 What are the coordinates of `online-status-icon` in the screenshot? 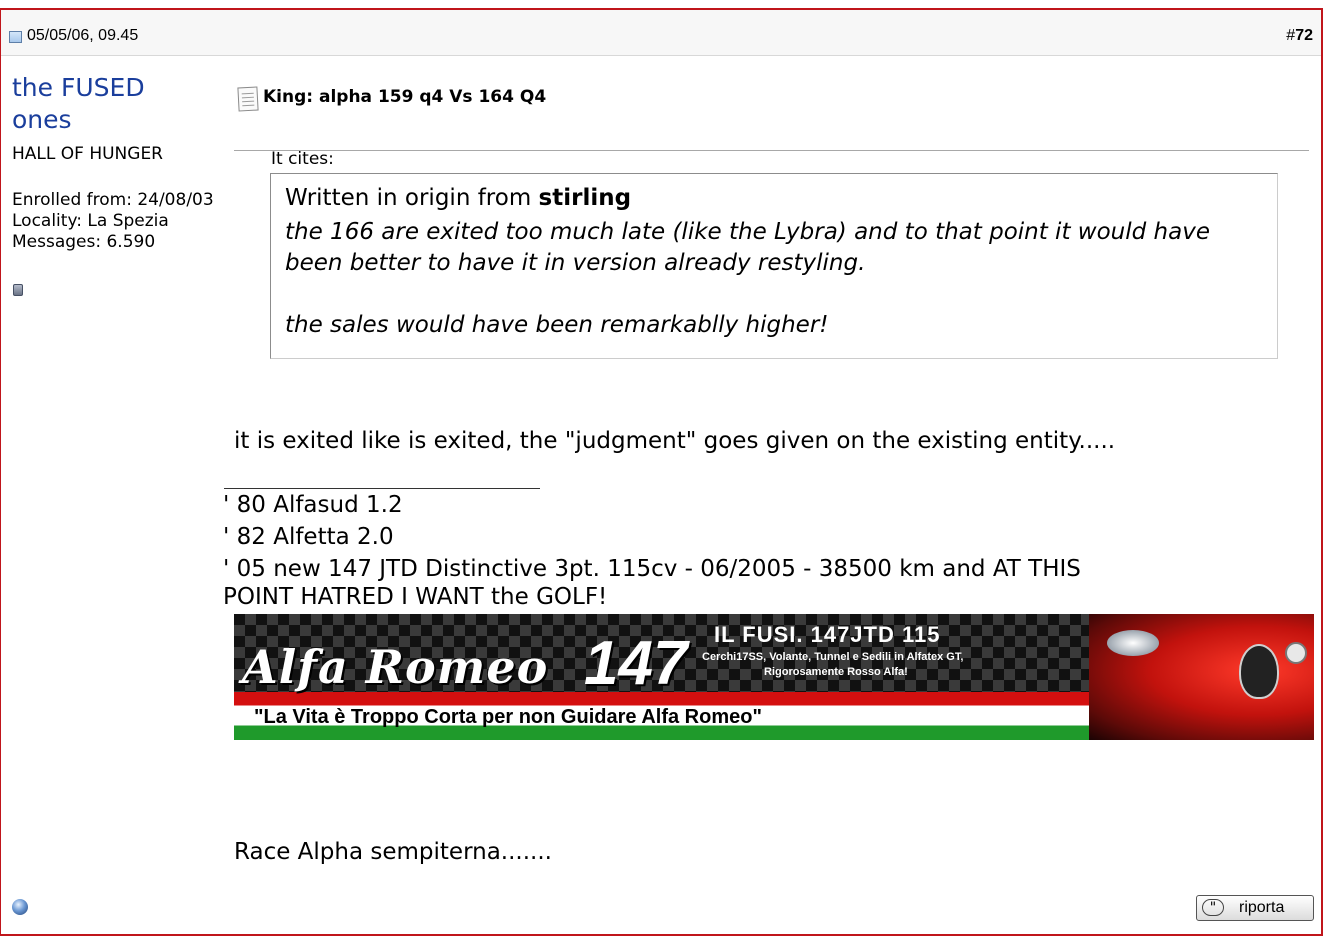 It's located at (20, 907).